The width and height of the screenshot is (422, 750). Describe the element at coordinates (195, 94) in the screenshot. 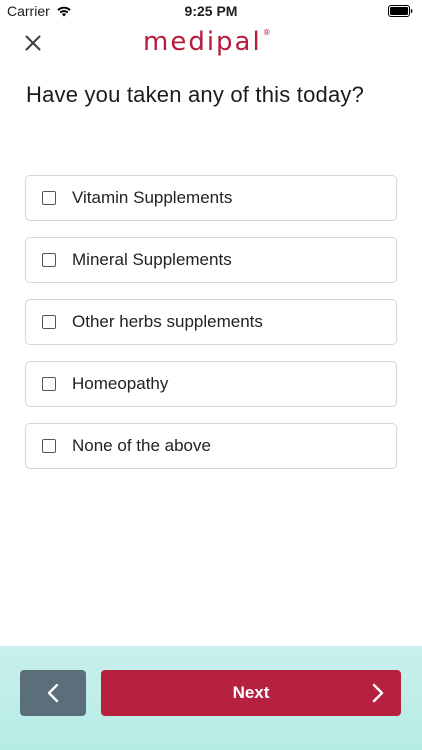

I see `question-title: Have you taken any of this today?` at that location.